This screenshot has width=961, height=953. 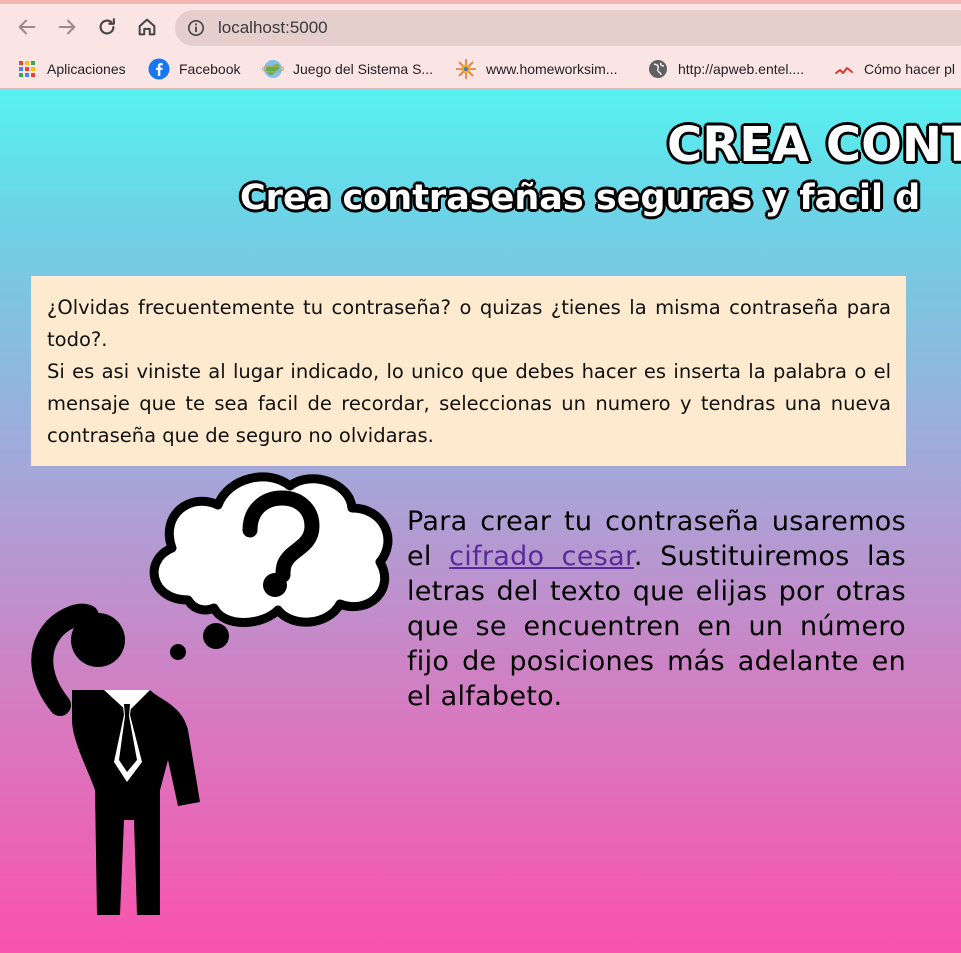 I want to click on reload-button, so click(x=107, y=27).